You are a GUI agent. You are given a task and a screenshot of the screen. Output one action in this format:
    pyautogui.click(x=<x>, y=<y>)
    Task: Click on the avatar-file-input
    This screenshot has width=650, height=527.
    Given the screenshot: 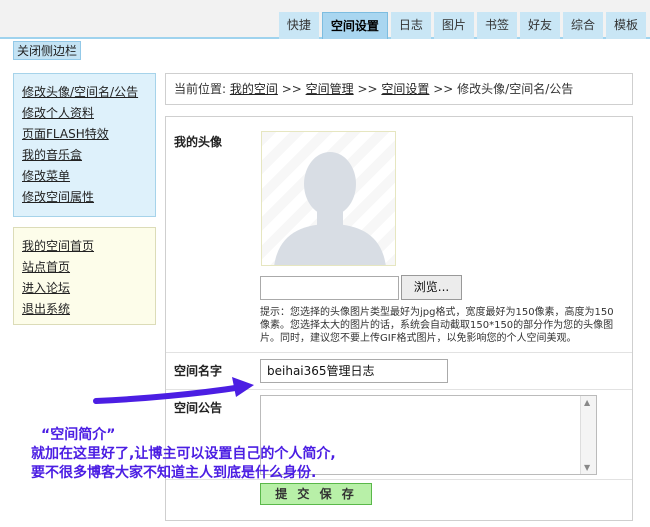 What is the action you would take?
    pyautogui.click(x=329, y=288)
    